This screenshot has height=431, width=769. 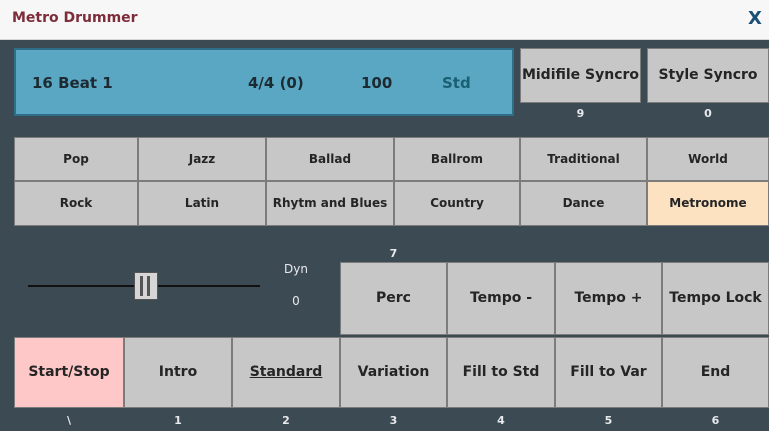 What do you see at coordinates (76, 203) in the screenshot?
I see `genre-rock-button: Rock` at bounding box center [76, 203].